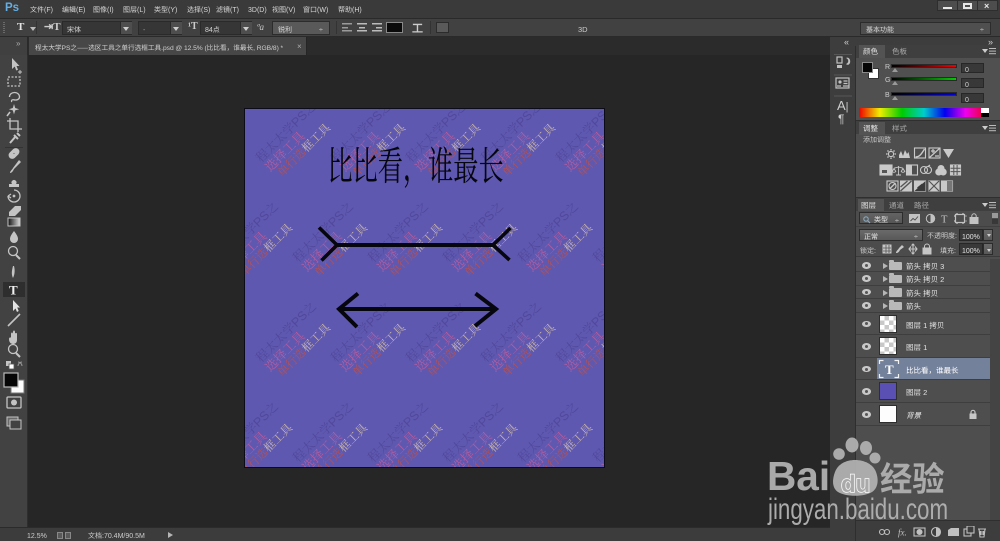 The width and height of the screenshot is (1000, 541). What do you see at coordinates (415, 163) in the screenshot?
I see `svg-text: 比比看，谁最长` at bounding box center [415, 163].